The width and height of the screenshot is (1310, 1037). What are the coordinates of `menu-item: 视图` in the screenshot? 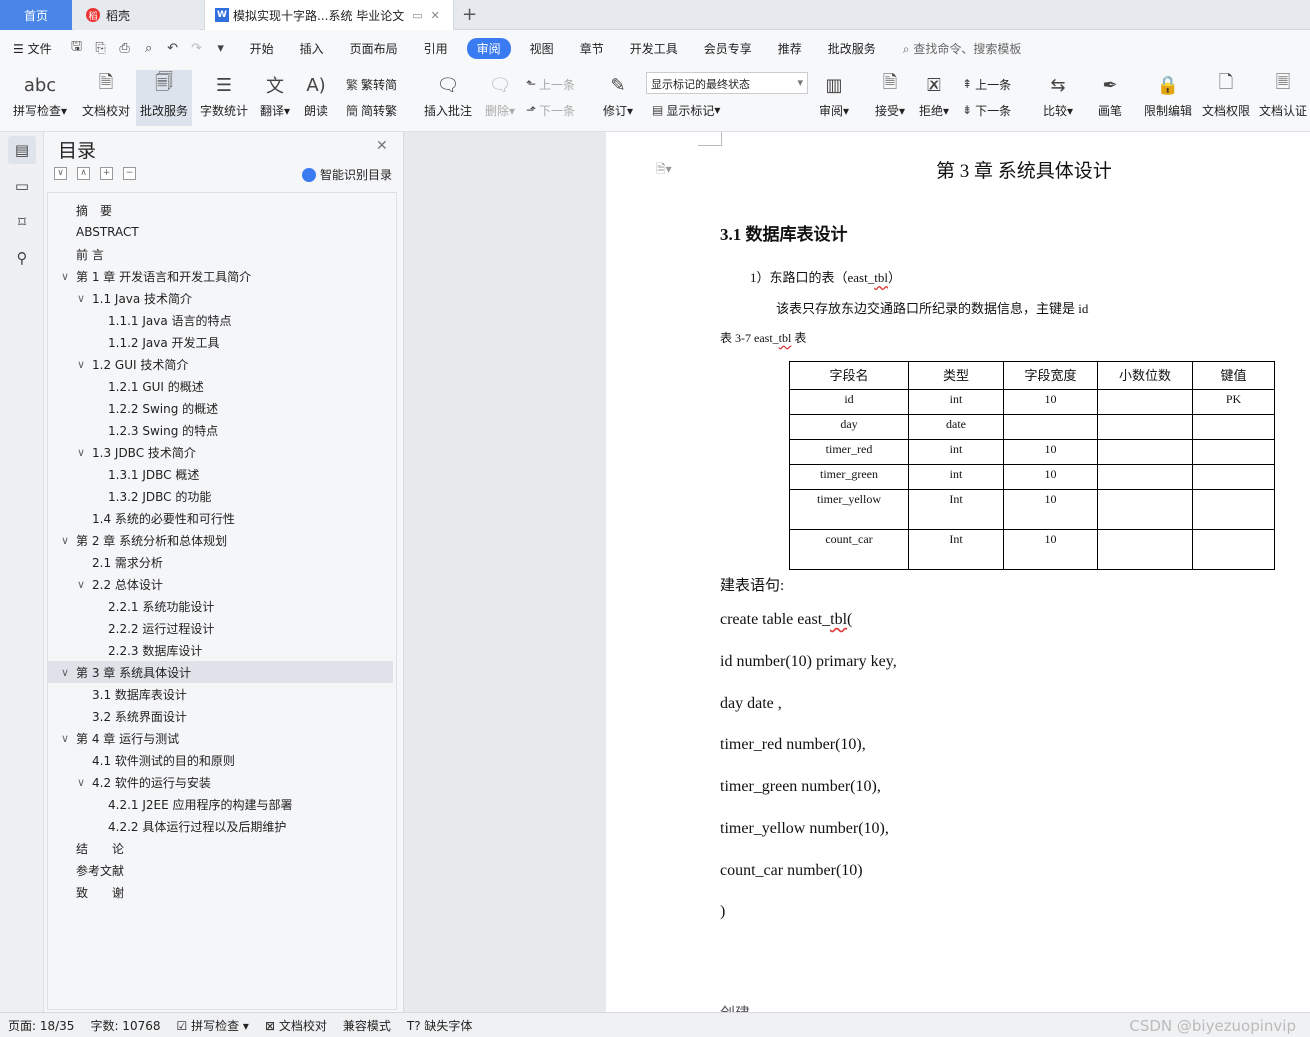 It's located at (542, 48).